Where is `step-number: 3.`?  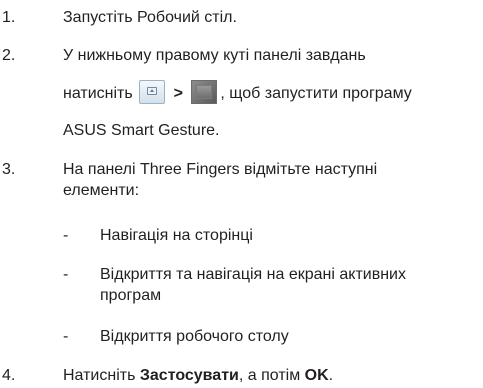
step-number: 3. is located at coordinates (9, 169).